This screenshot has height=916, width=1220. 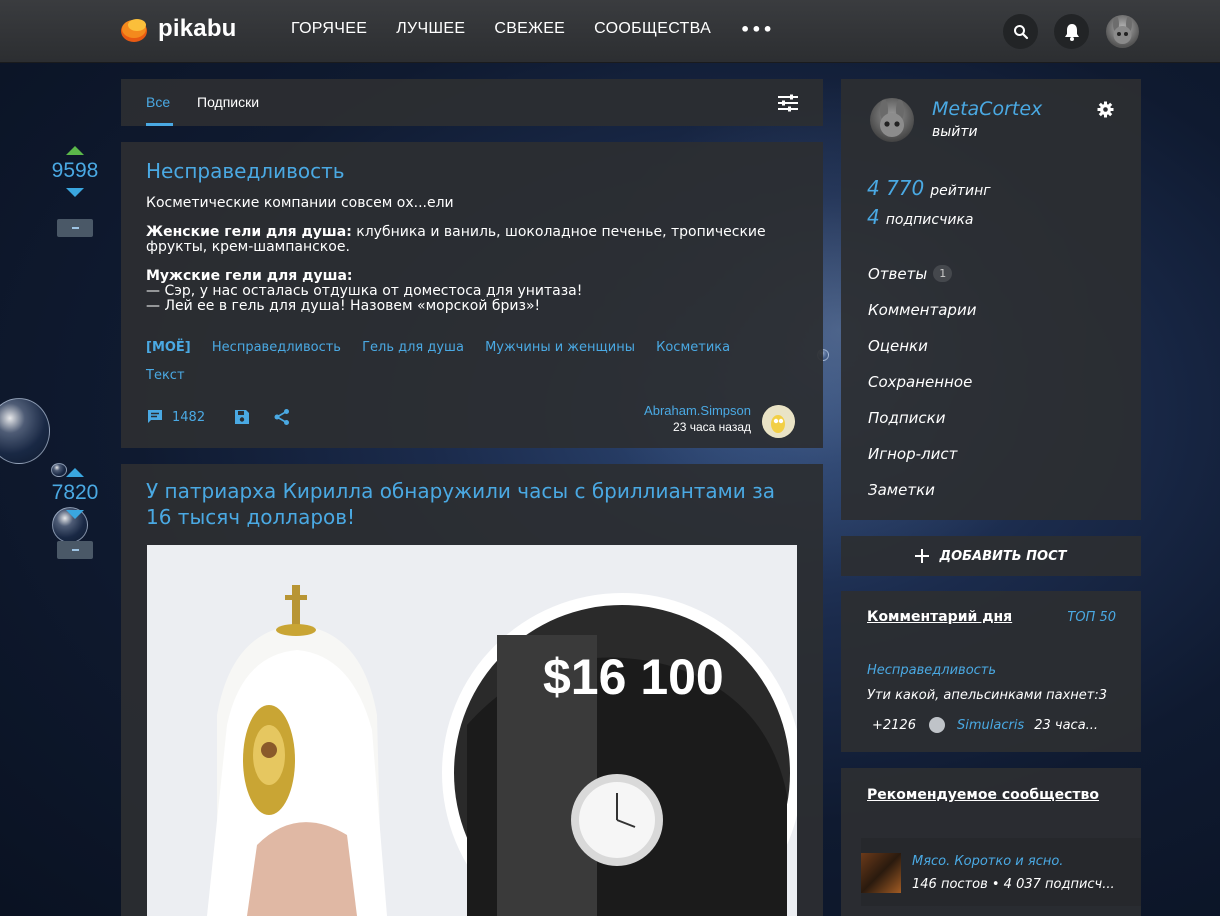 I want to click on comment-icon, so click(x=155, y=417).